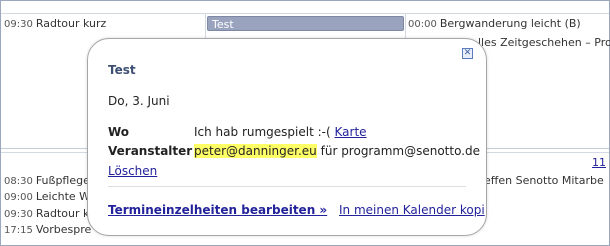 This screenshot has width=610, height=246. Describe the element at coordinates (63, 229) in the screenshot. I see `event-title: Vorbespre` at that location.